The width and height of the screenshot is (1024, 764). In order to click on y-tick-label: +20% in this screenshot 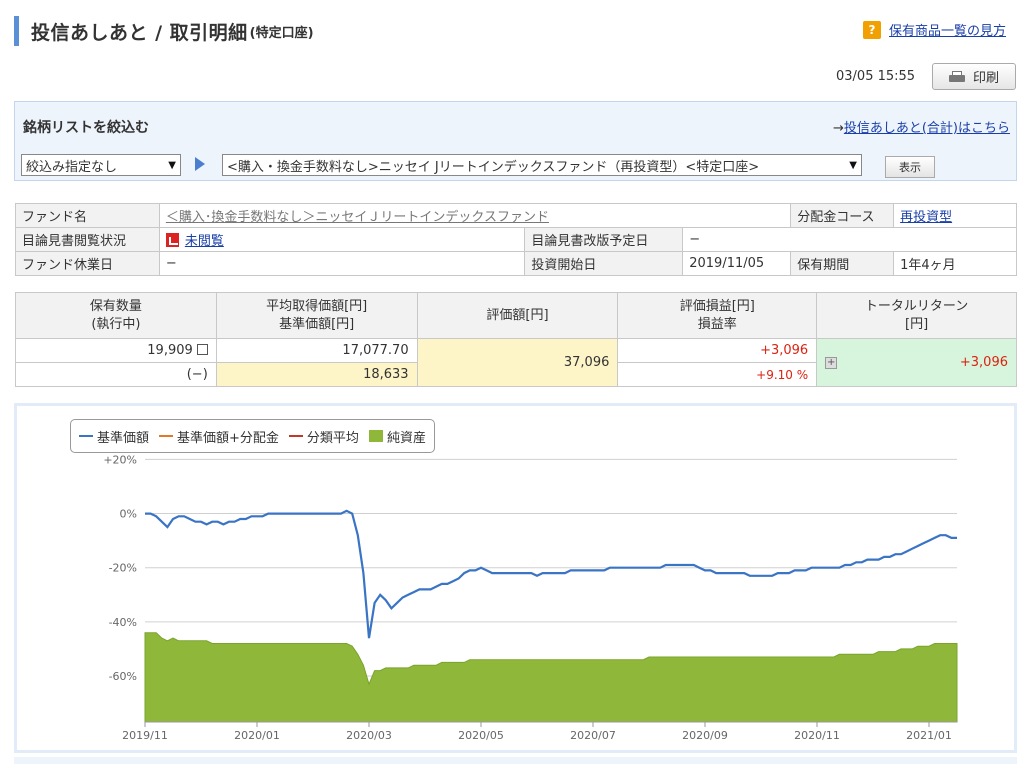, I will do `click(120, 459)`.